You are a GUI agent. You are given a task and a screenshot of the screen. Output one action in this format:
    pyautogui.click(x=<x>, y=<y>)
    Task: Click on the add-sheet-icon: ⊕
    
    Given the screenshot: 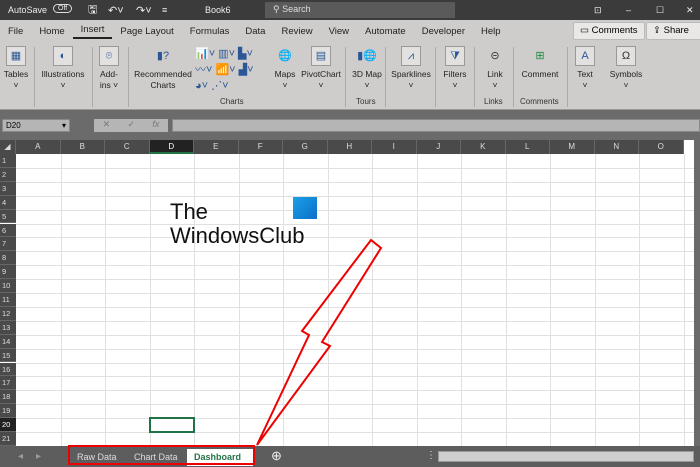 What is the action you would take?
    pyautogui.click(x=276, y=456)
    